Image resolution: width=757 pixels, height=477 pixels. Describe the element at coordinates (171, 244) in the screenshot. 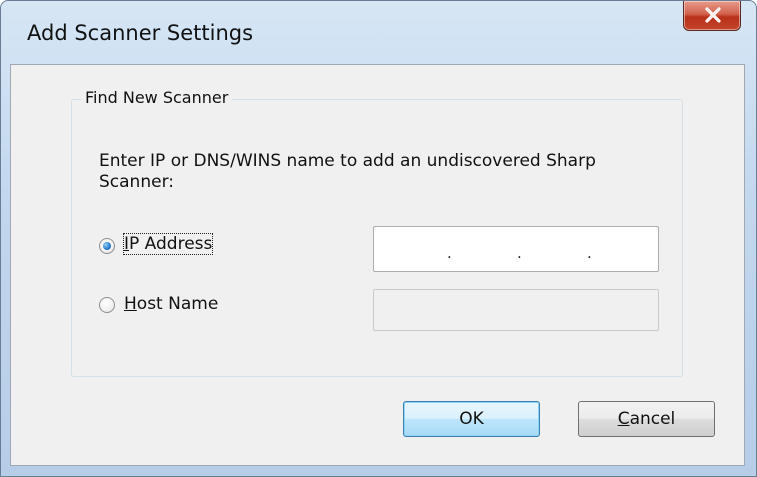

I see `ip-address-label-rest: P Address` at that location.